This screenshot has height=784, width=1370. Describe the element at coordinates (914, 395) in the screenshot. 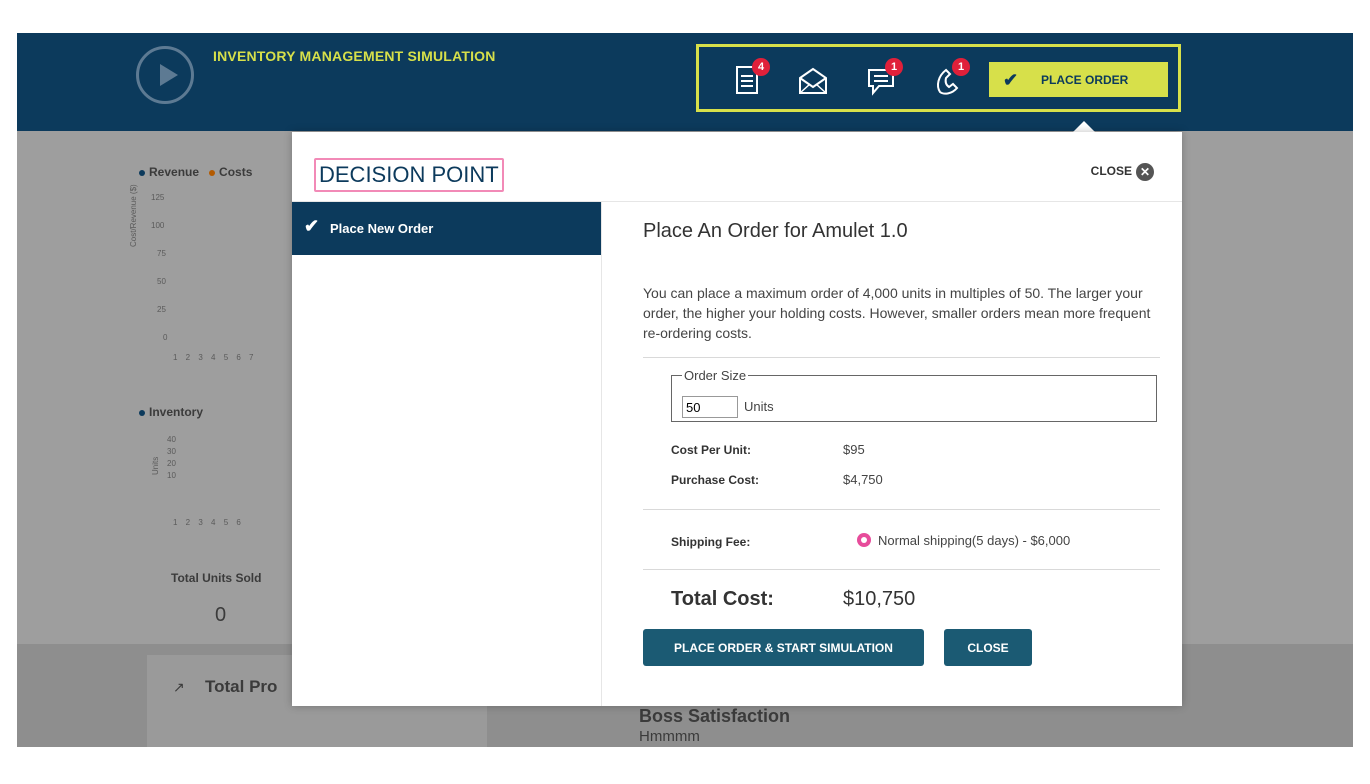

I see `order-size-group: Order Size Units` at that location.